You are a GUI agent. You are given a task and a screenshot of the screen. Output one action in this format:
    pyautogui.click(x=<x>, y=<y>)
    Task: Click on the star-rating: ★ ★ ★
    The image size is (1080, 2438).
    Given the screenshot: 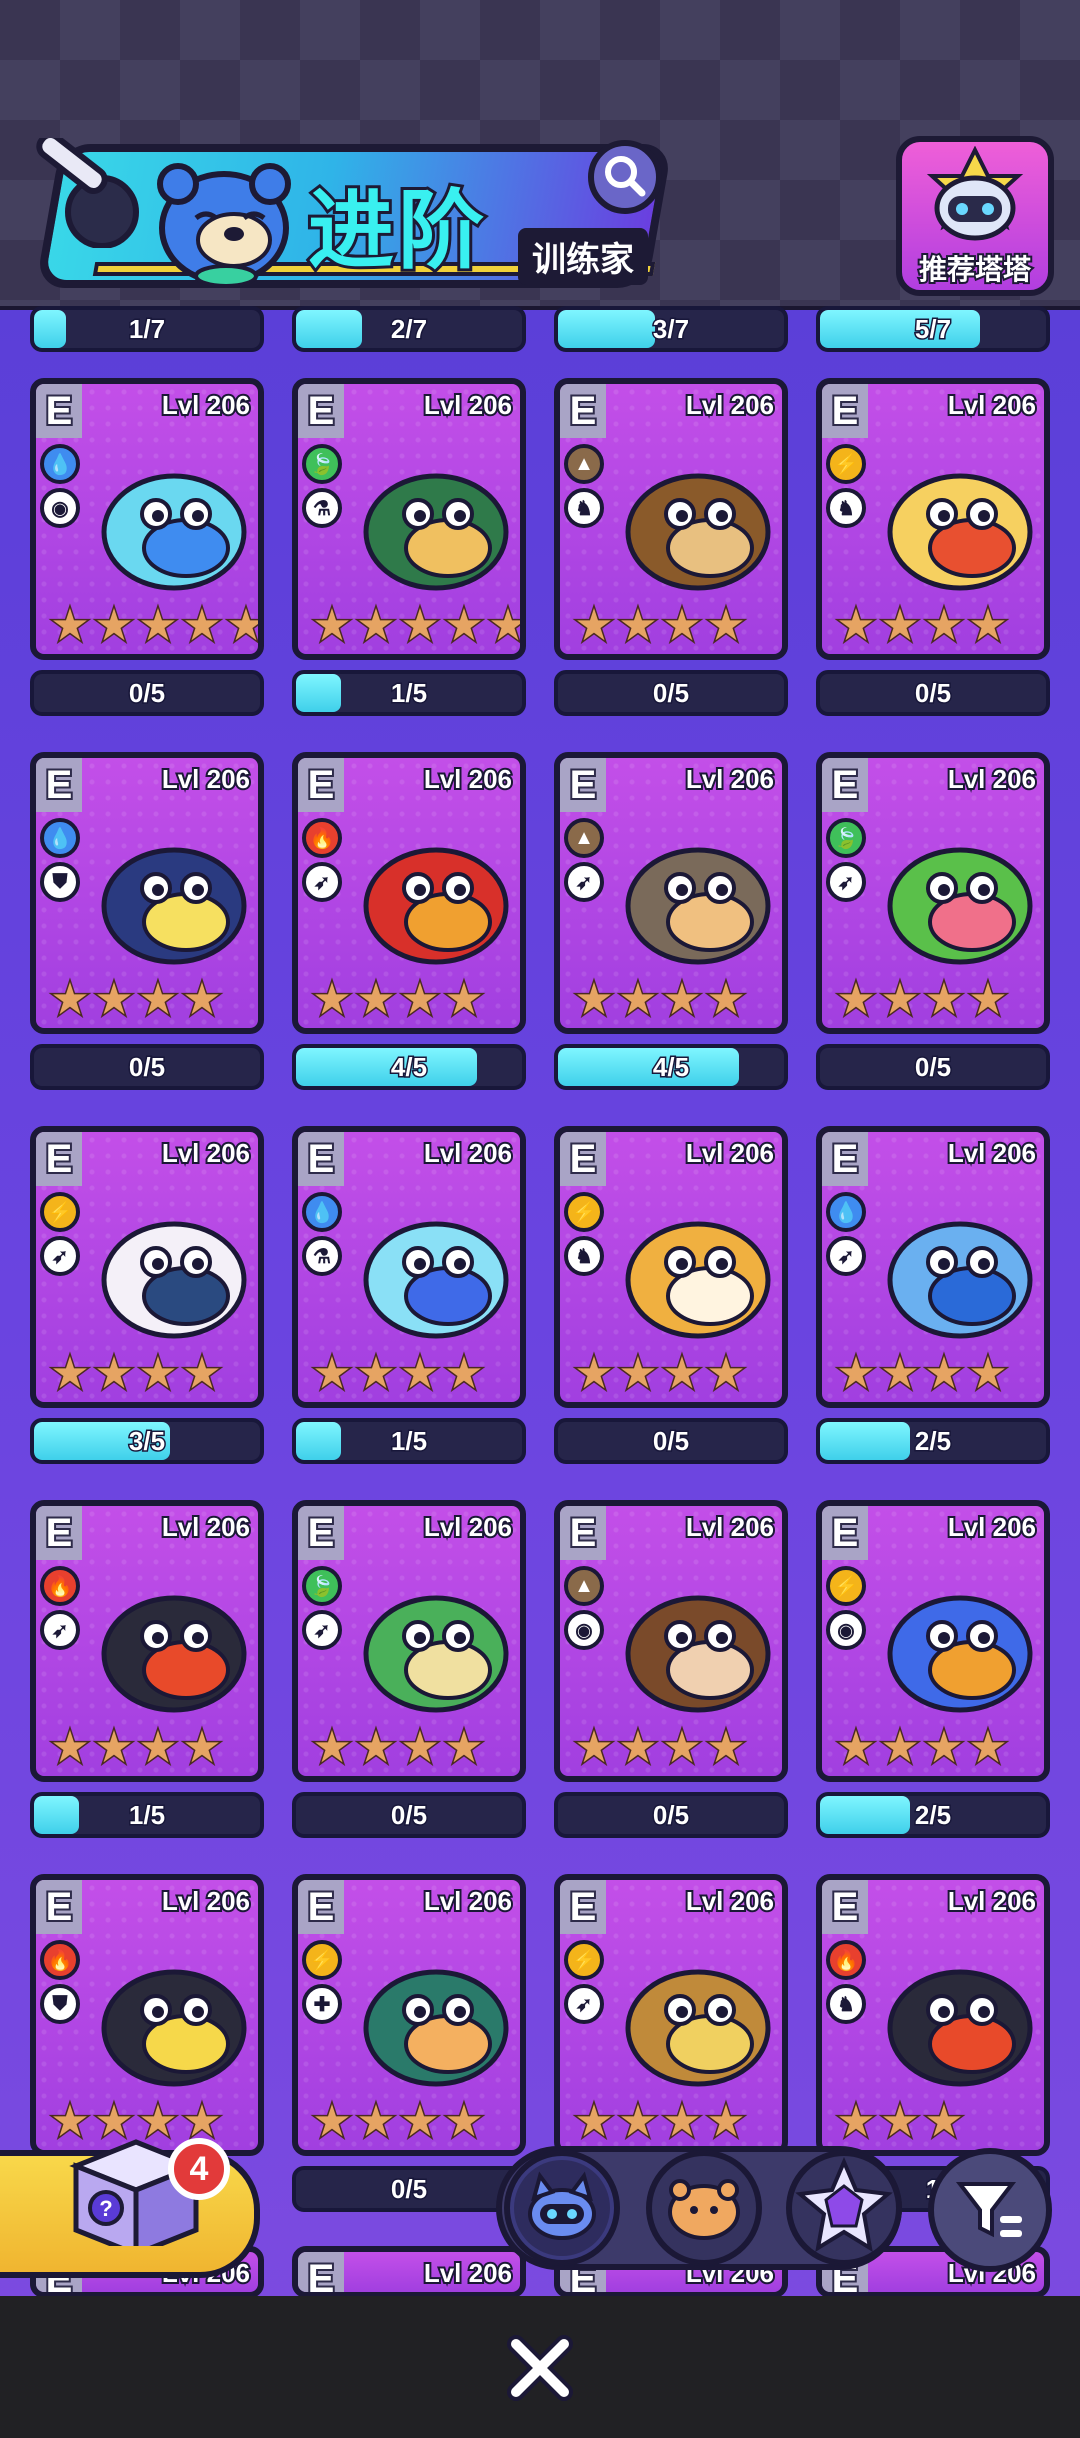 What is the action you would take?
    pyautogui.click(x=900, y=2121)
    